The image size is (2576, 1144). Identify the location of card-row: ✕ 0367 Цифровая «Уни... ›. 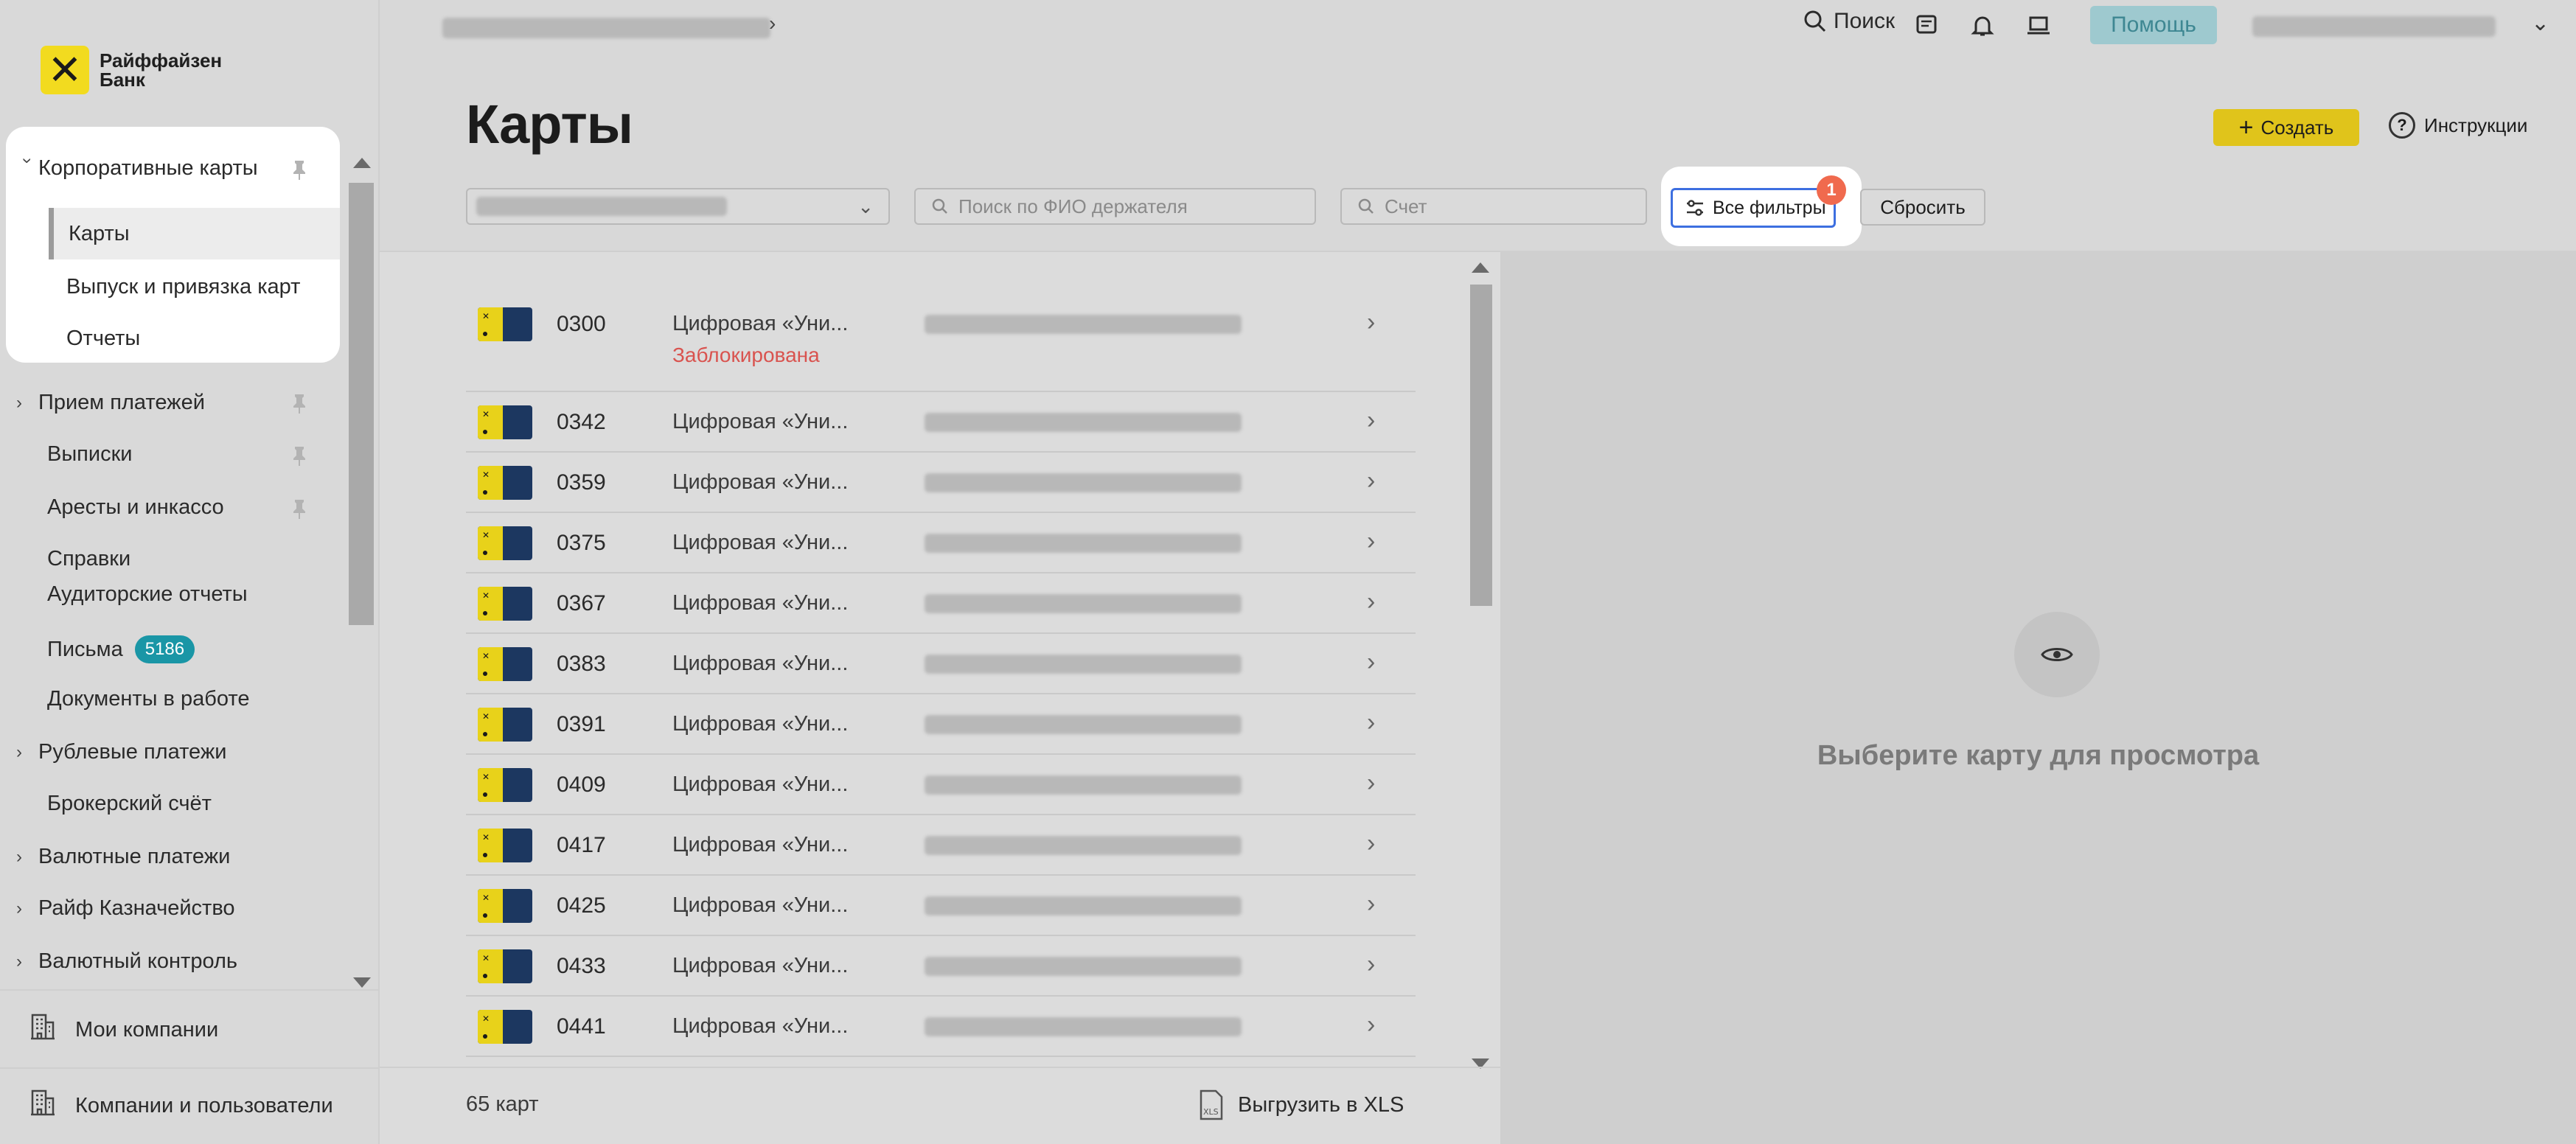
(941, 603).